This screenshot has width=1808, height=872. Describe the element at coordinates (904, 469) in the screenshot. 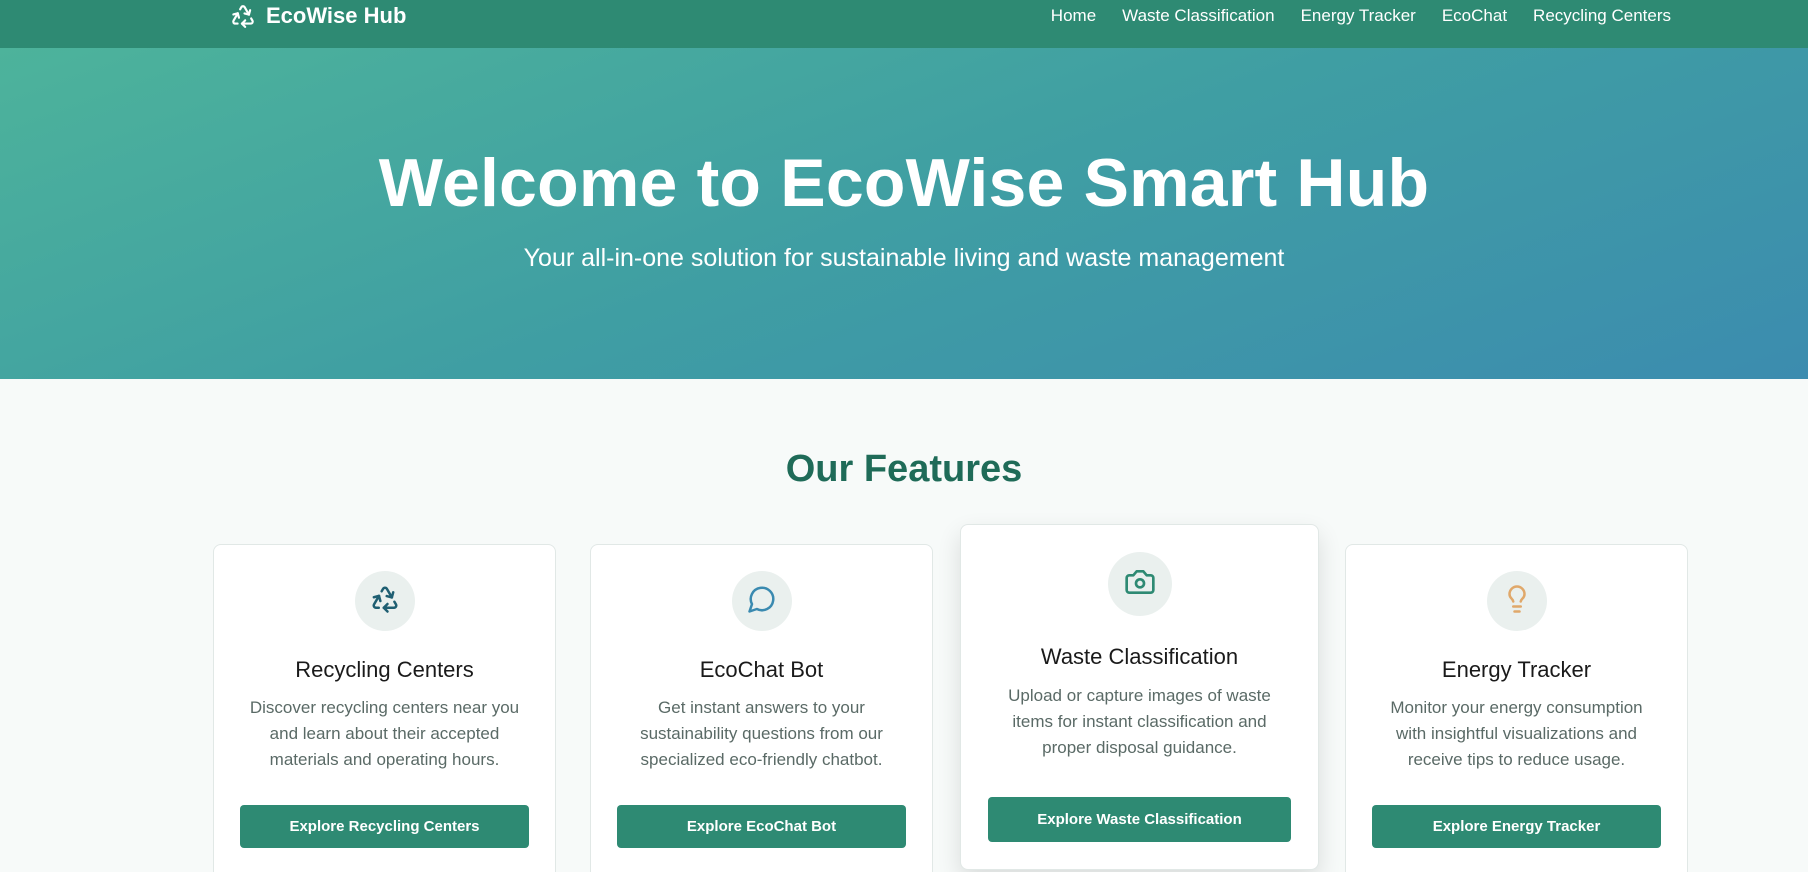

I see `features-title: Our Features` at that location.